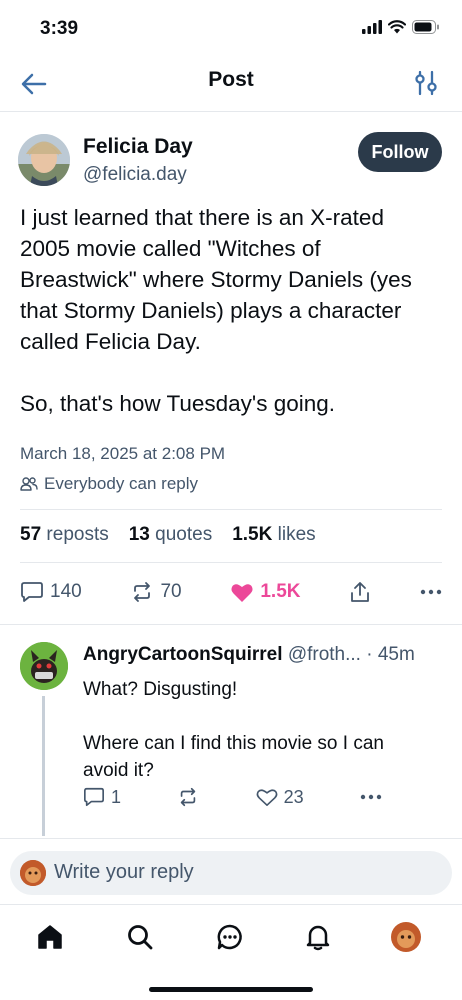 This screenshot has width=462, height=1000. I want to click on bottom-tab-bar, so click(231, 952).